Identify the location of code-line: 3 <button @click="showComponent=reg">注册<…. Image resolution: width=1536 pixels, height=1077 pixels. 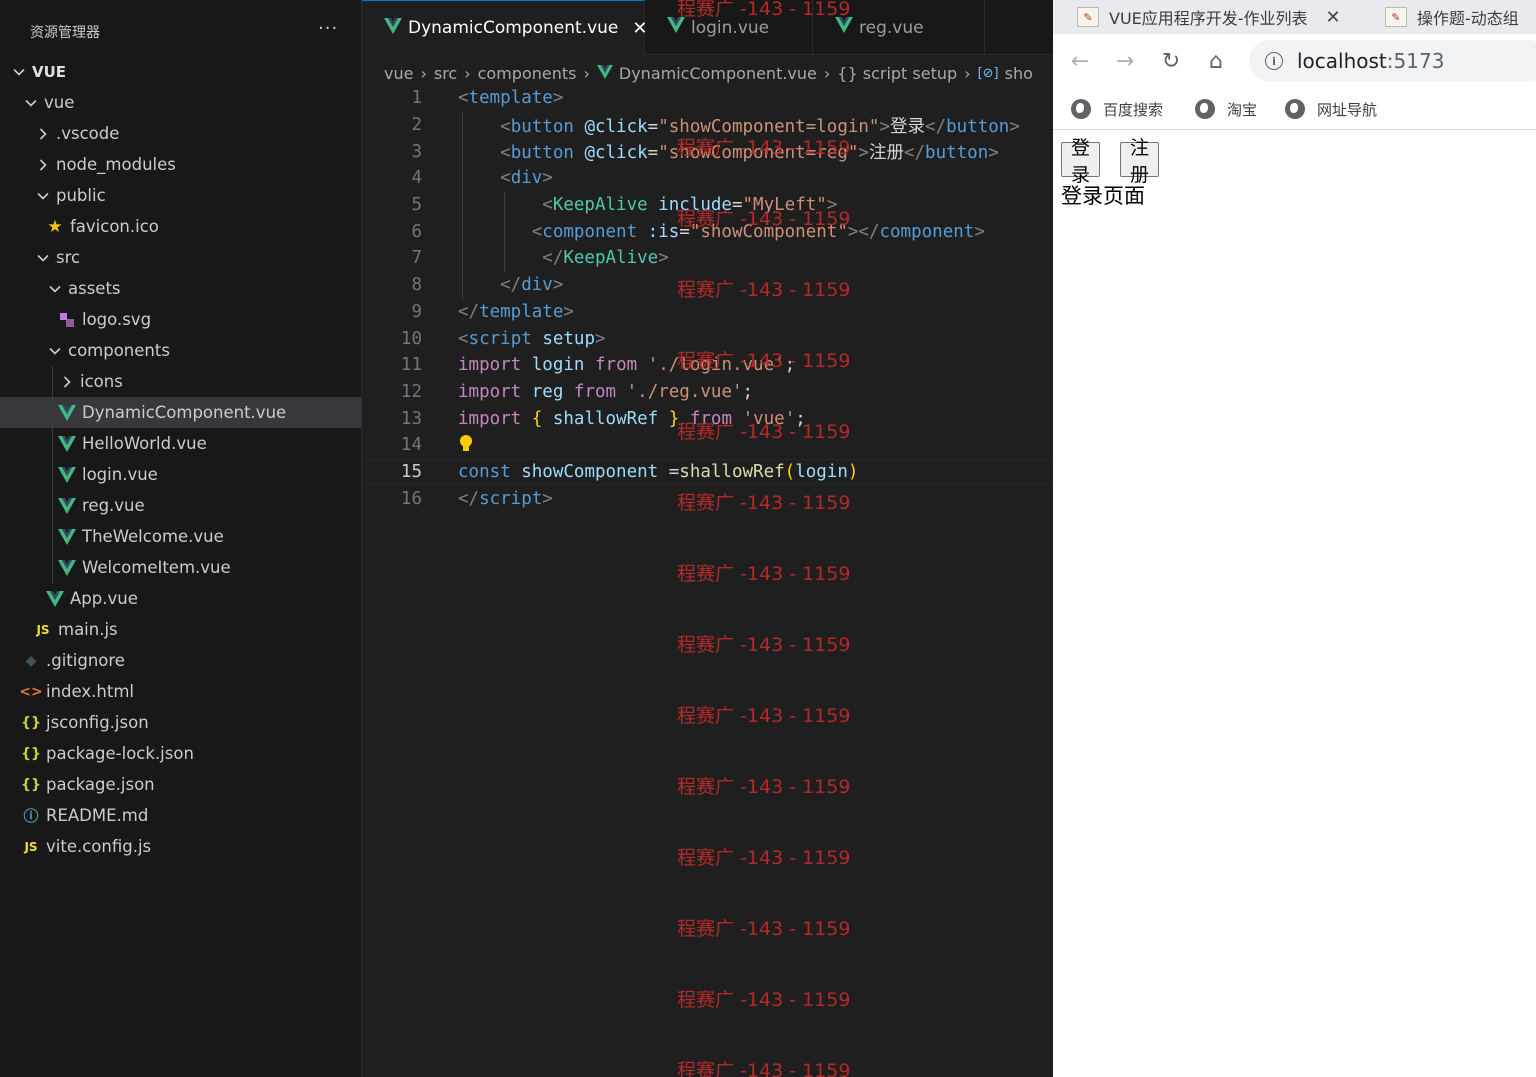
(707, 151).